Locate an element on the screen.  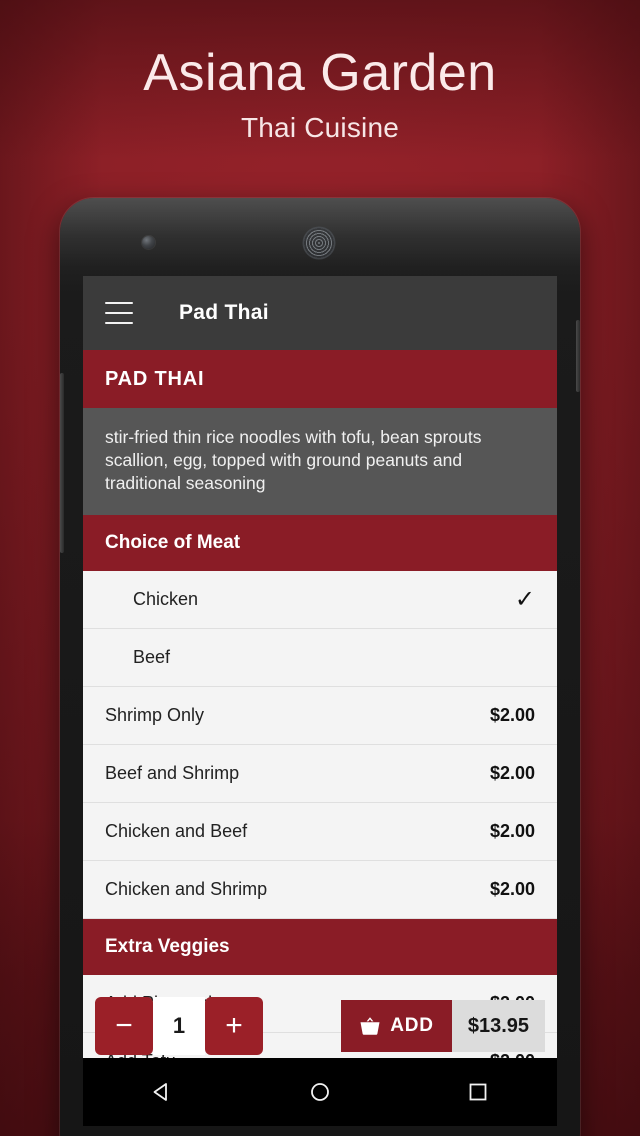
option-row-beef-and-shrimp: Beef and Shrimp $2.00 is located at coordinates (320, 774).